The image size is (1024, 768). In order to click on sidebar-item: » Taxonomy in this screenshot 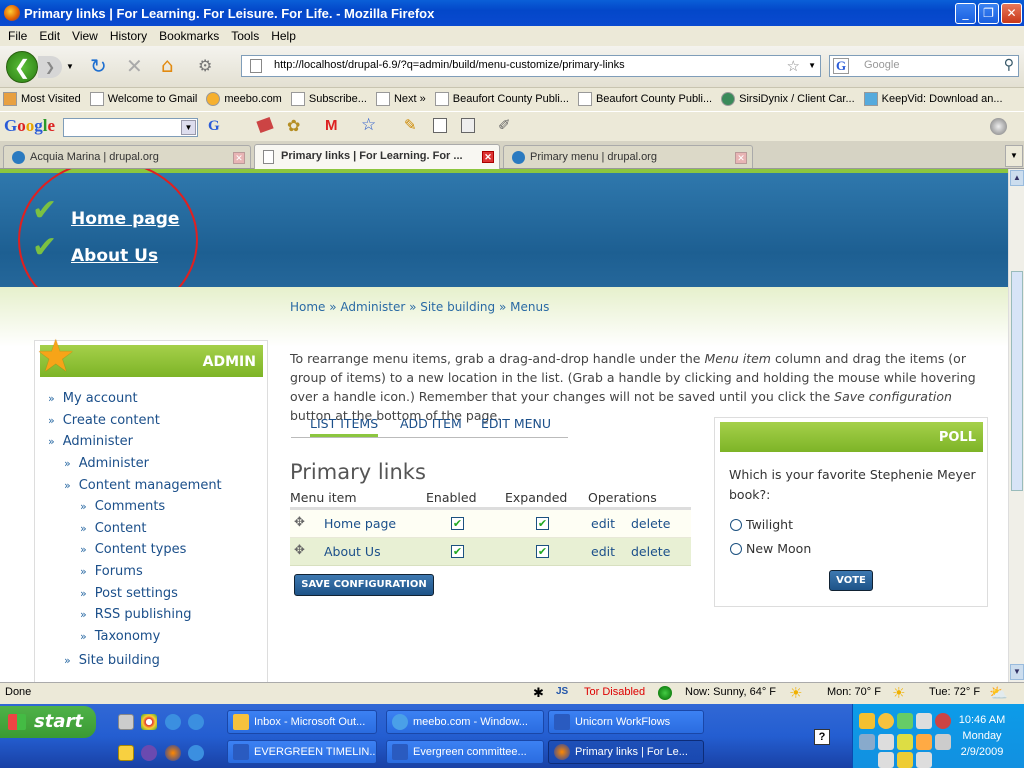, I will do `click(120, 636)`.